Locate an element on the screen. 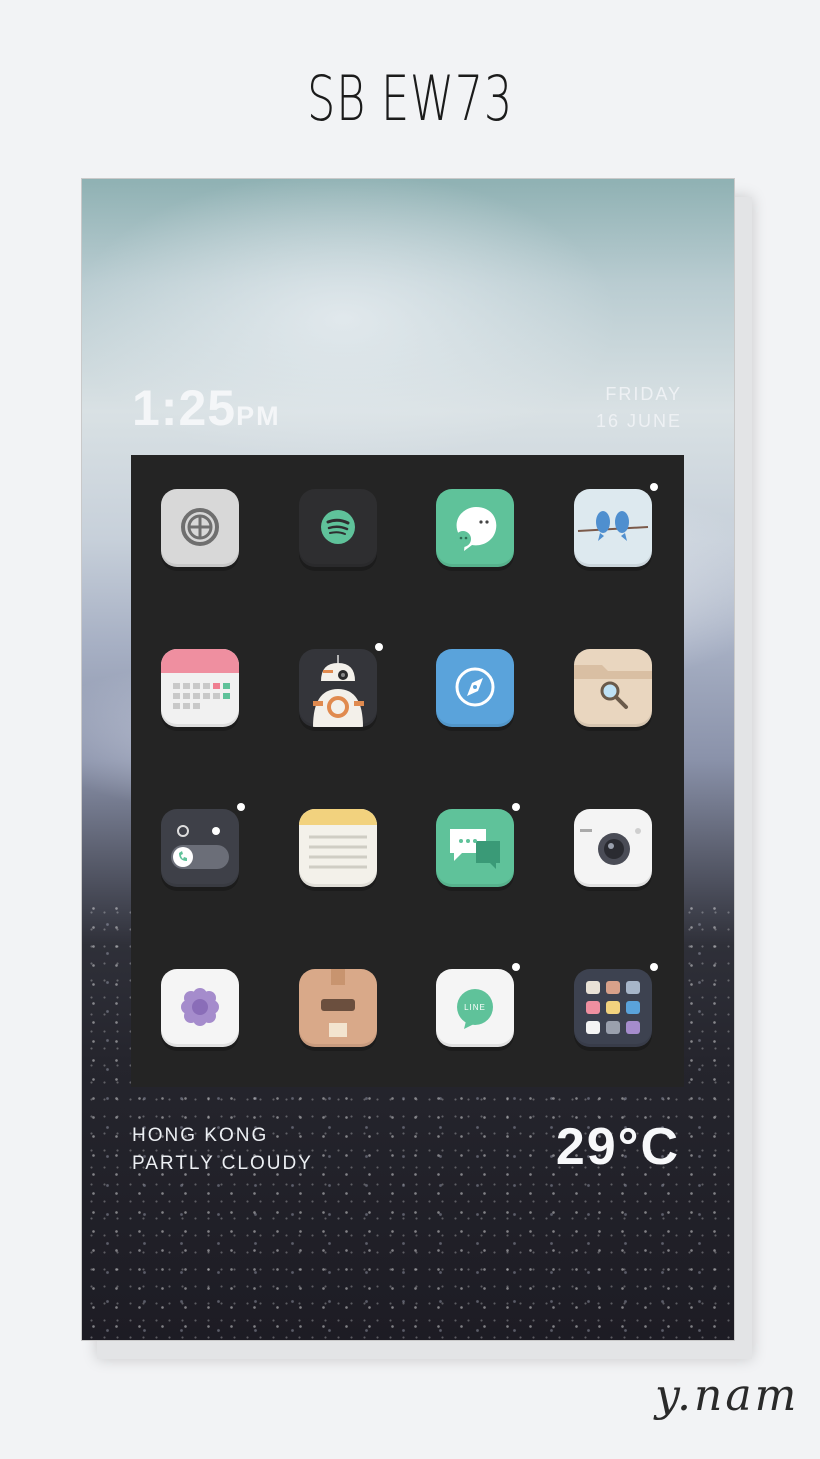  app-bb8 is located at coordinates (341, 685).